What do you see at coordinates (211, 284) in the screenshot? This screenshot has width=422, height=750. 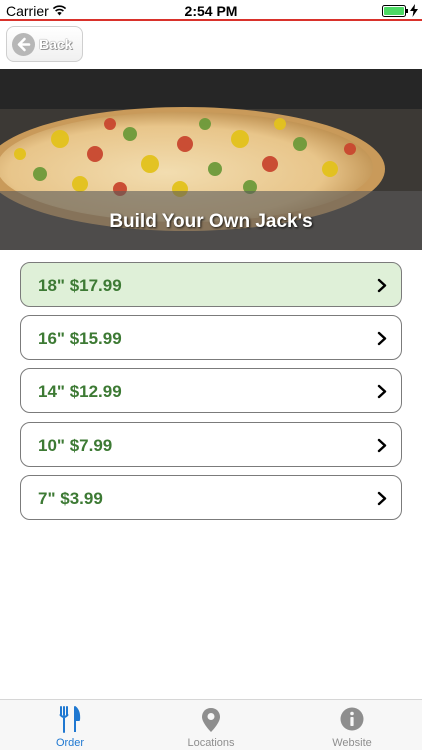 I see `size-option-18: 18" $17.99` at bounding box center [211, 284].